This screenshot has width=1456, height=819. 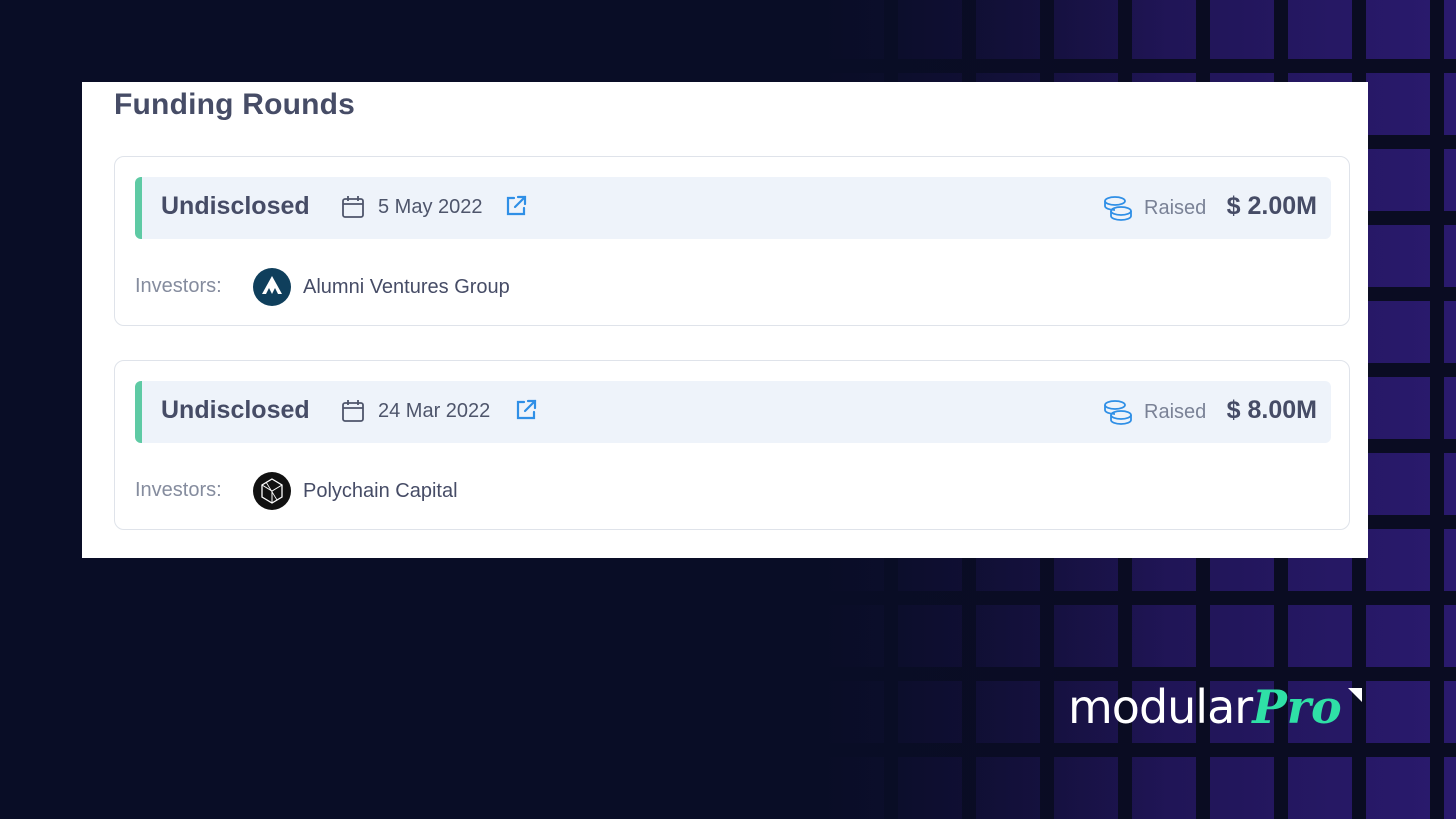 I want to click on investor-name: Alumni Ventures Group, so click(x=406, y=287).